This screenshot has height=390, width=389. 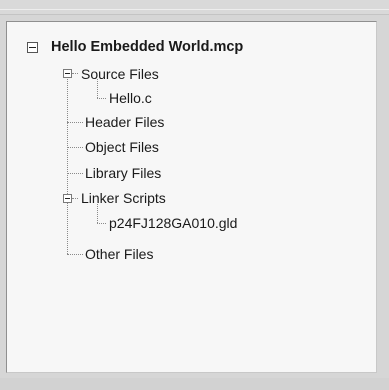 I want to click on tree-item-linker-scripts: Linker Scripts, so click(x=123, y=198).